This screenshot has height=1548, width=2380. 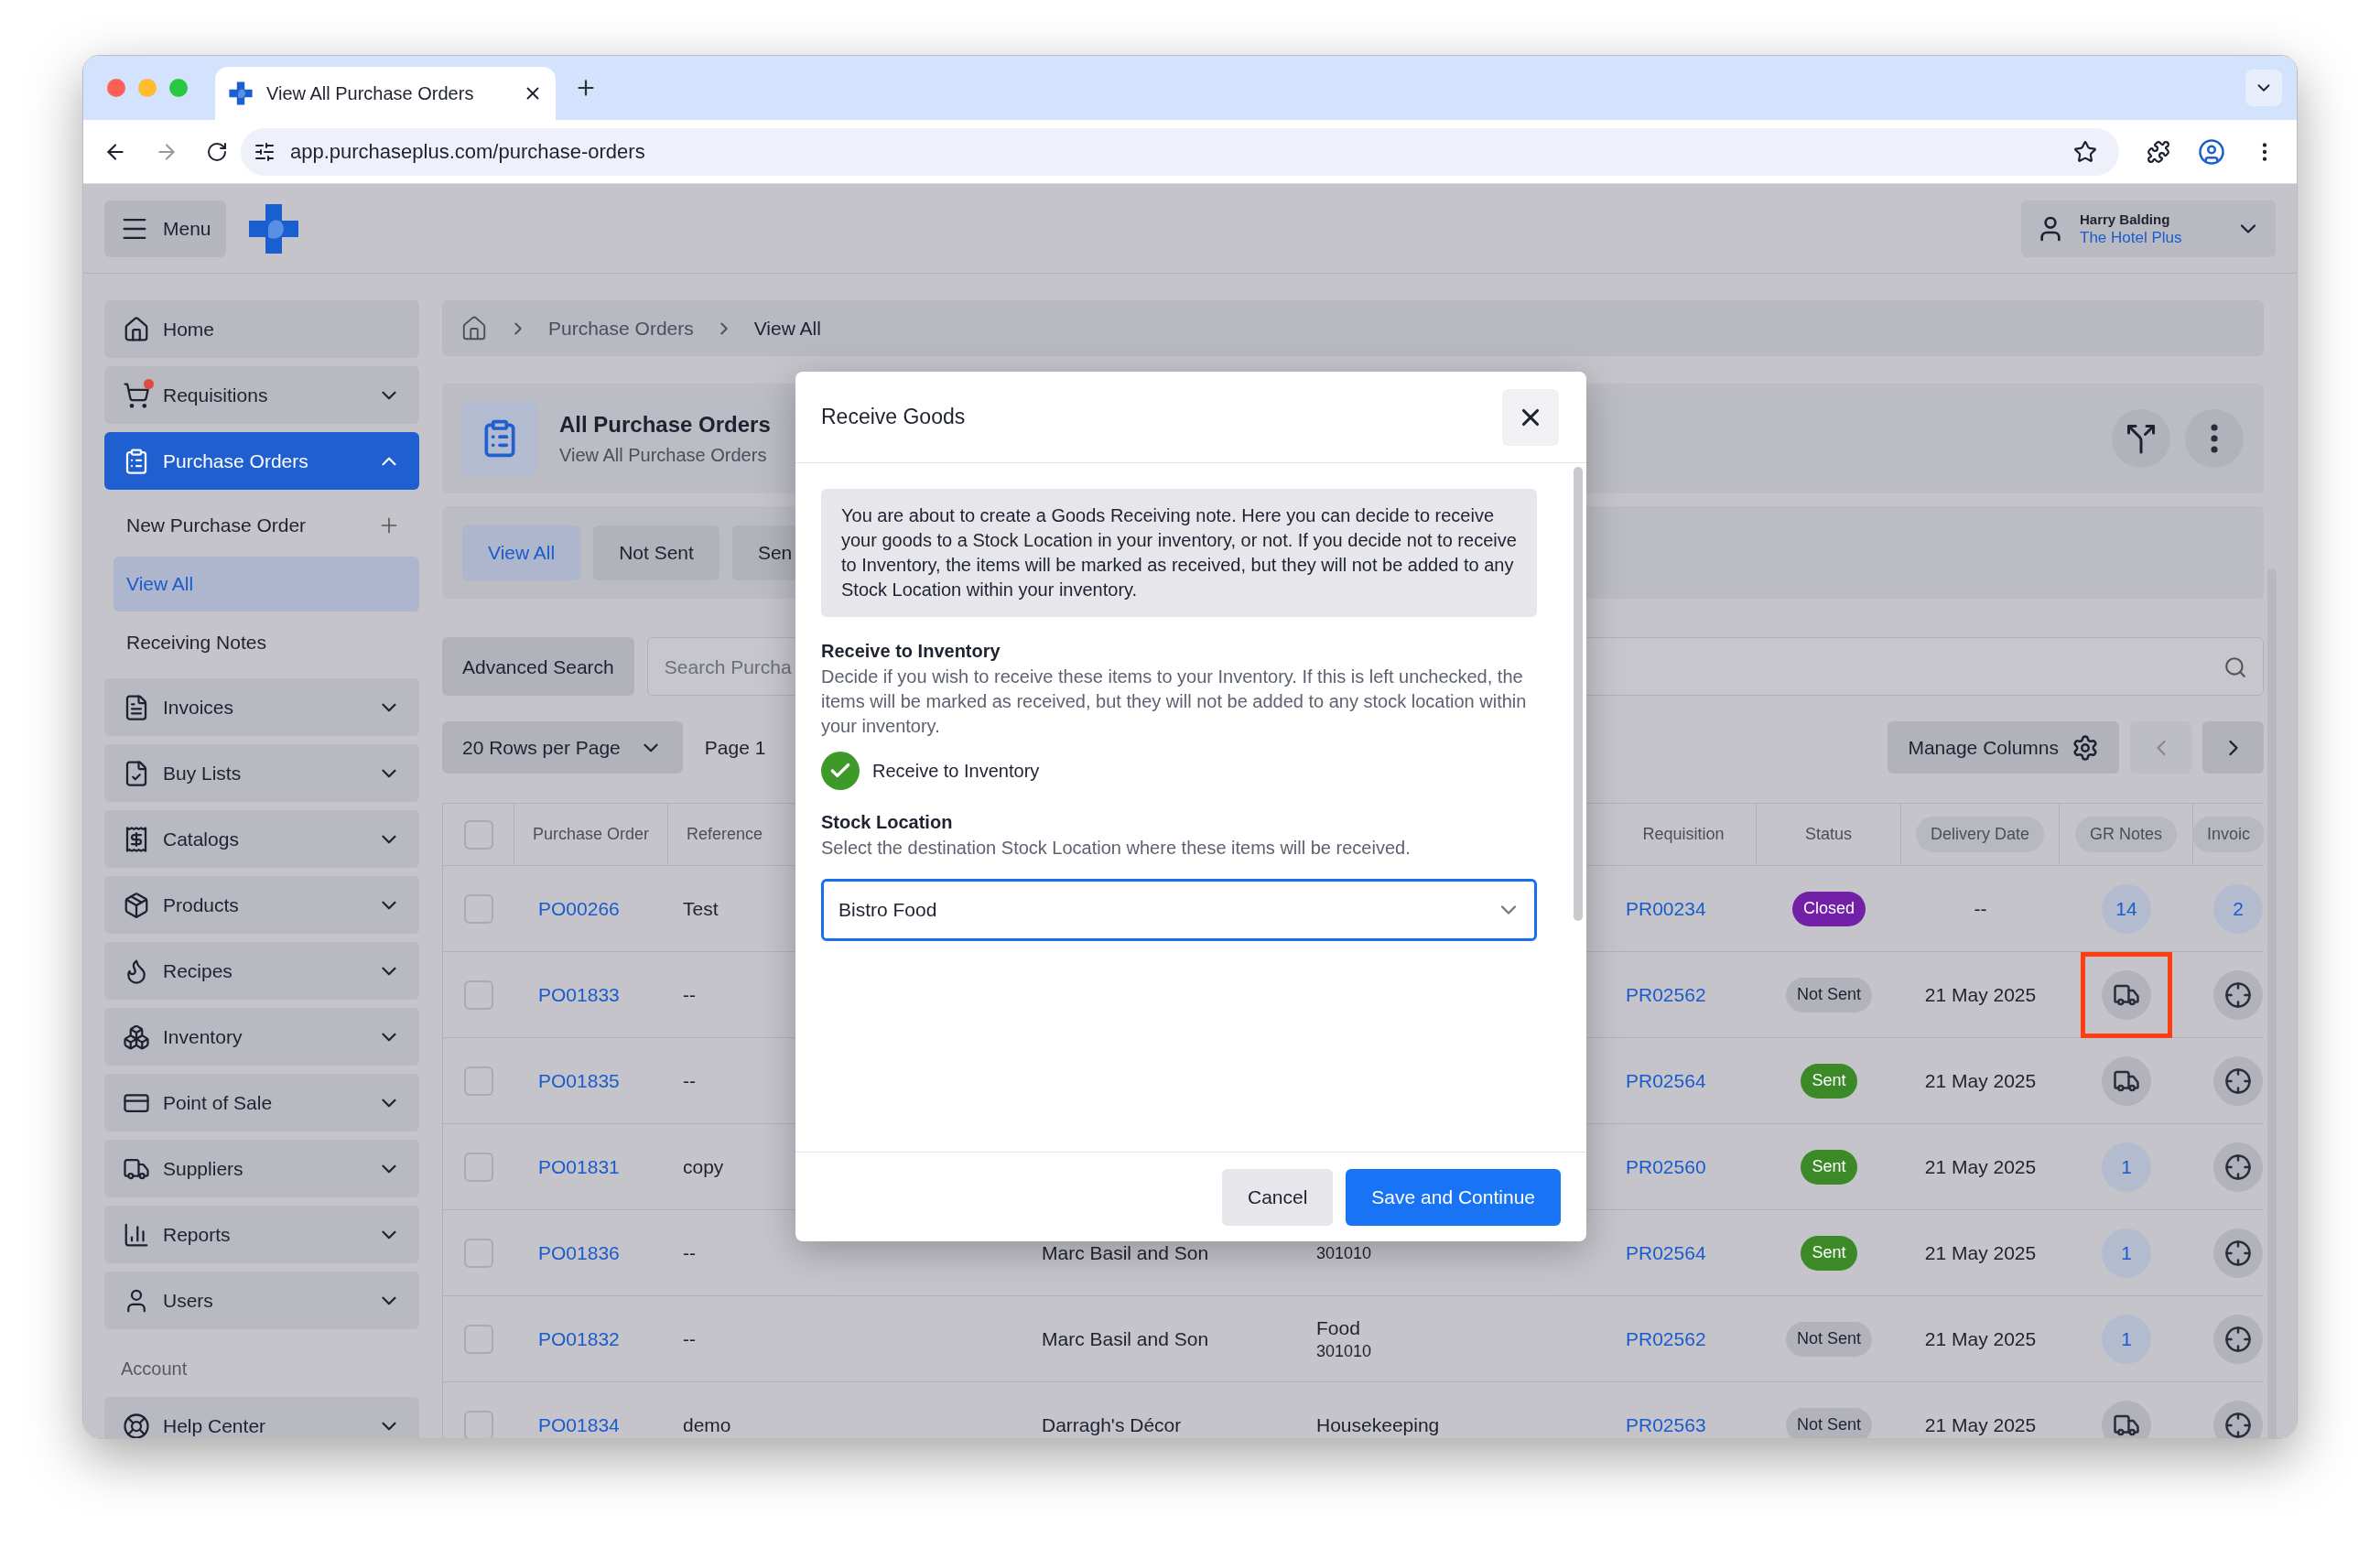 I want to click on section-description: Select the destination Stock Location where these items will be received., so click(x=1116, y=848).